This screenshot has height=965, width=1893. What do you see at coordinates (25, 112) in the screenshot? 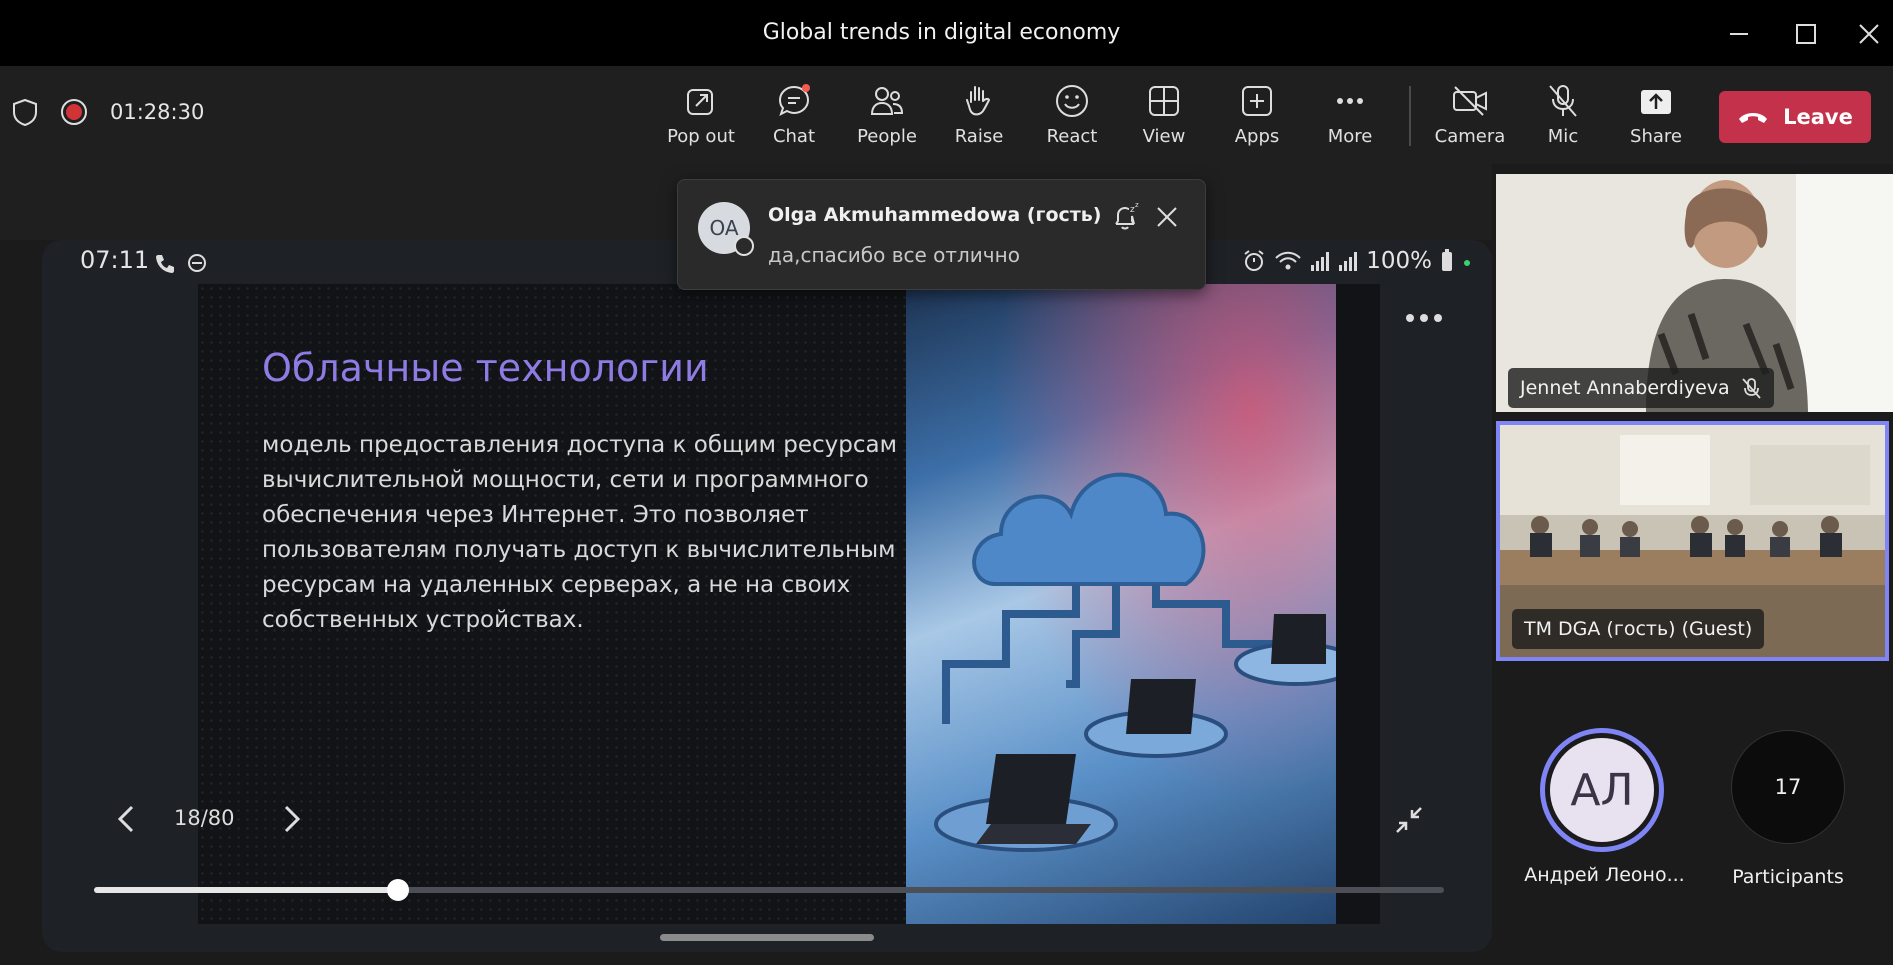
I see `shield-icon` at bounding box center [25, 112].